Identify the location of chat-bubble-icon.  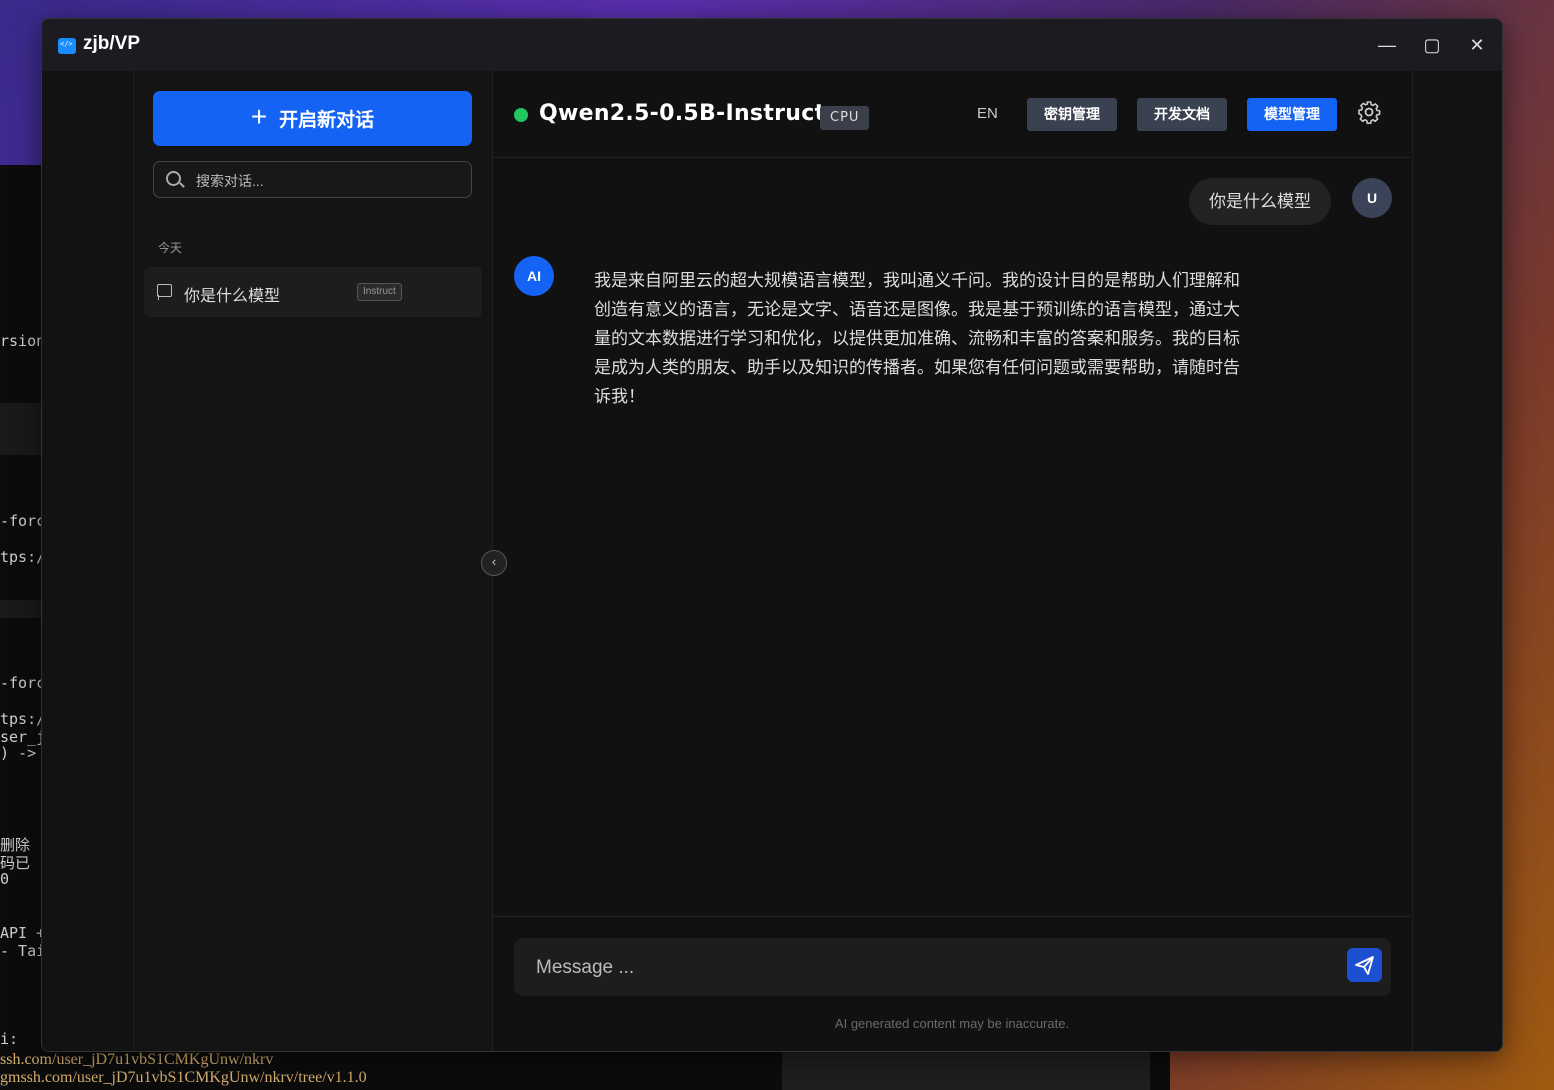
(164, 292).